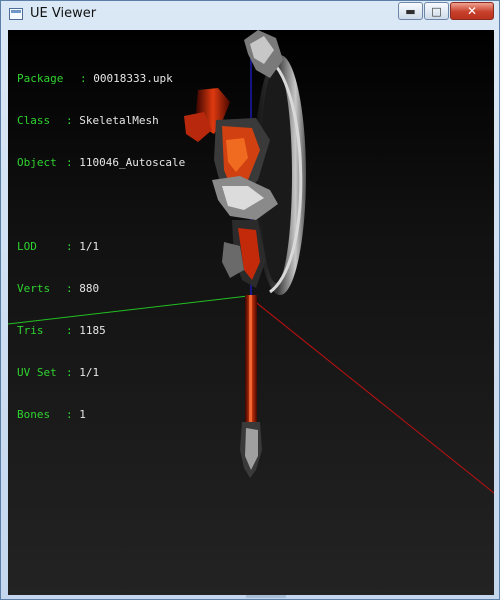 The image size is (500, 600). What do you see at coordinates (37, 372) in the screenshot?
I see `info-label-uvset: UV Set` at bounding box center [37, 372].